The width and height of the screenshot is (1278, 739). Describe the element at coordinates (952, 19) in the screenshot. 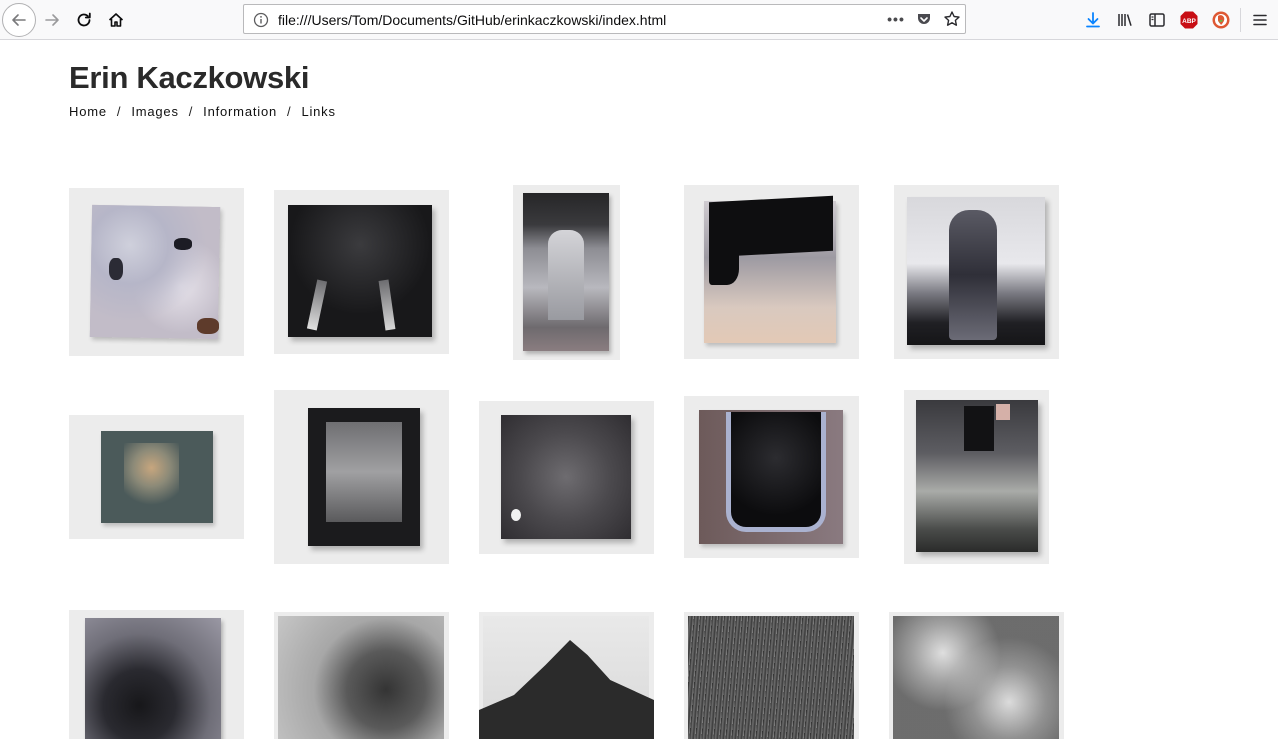

I see `bookmark-star-icon` at that location.